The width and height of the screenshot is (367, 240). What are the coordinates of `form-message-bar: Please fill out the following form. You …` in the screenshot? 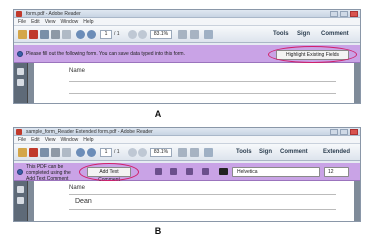 It's located at (187, 54).